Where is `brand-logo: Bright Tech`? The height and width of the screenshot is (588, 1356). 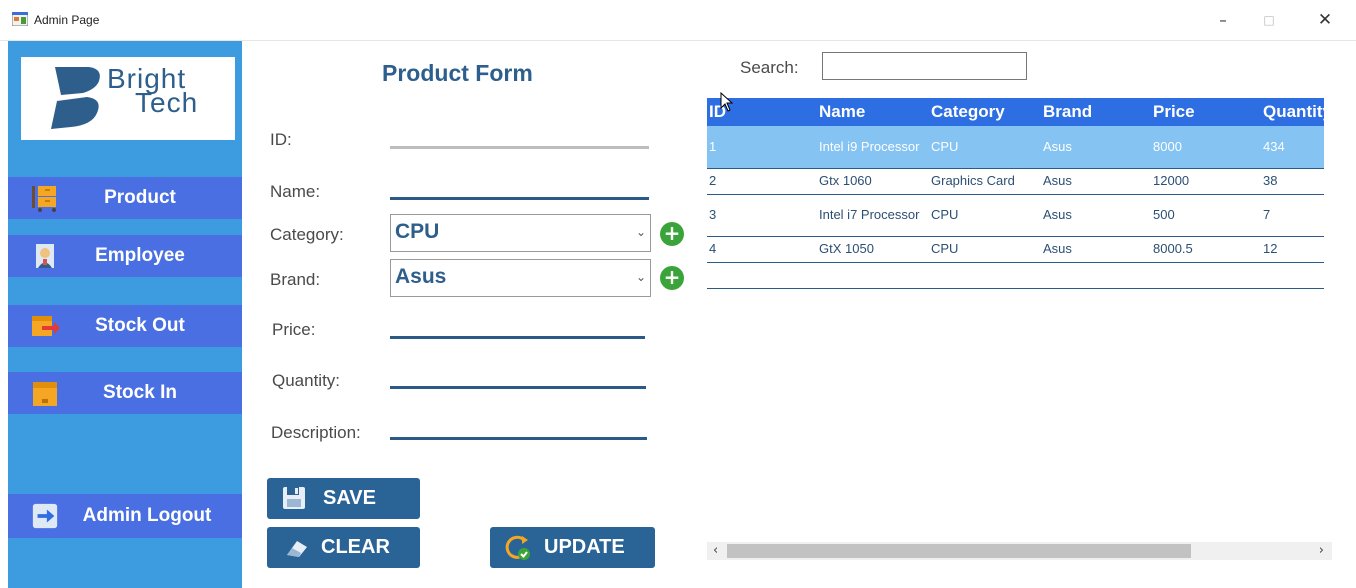
brand-logo: Bright Tech is located at coordinates (128, 98).